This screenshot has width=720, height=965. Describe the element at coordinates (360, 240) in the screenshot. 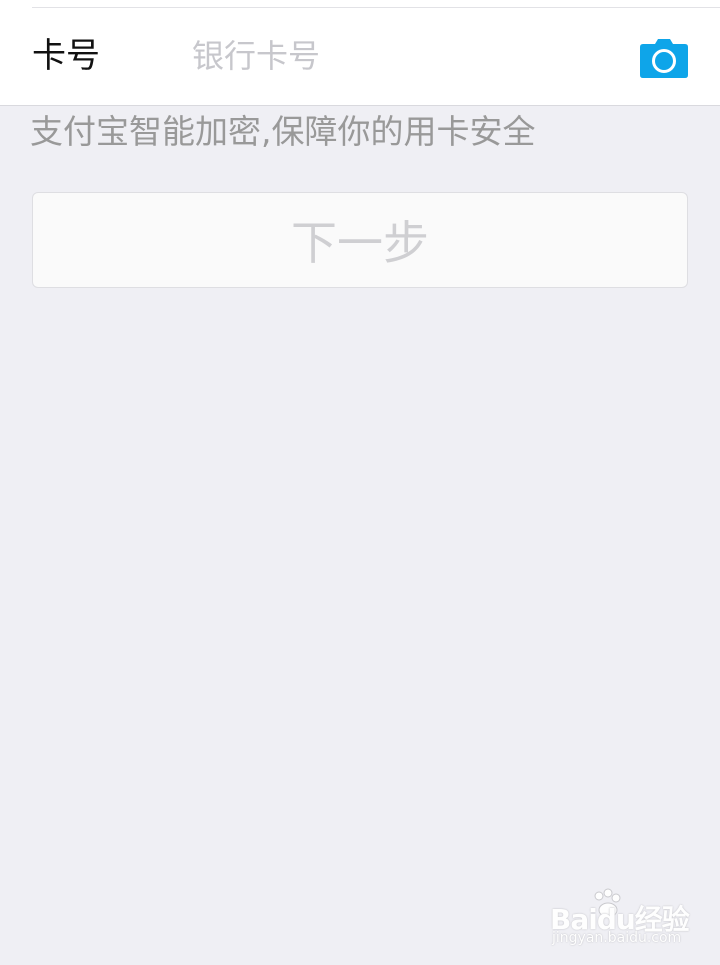

I see `next-button: 下一步` at that location.